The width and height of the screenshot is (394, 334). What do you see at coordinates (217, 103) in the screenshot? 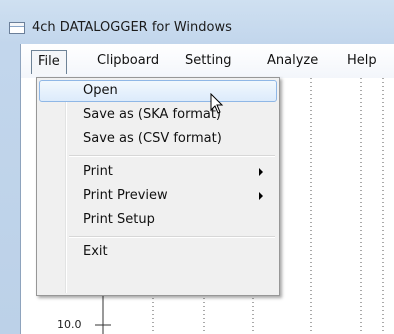
I see `arrow-cursor-icon` at bounding box center [217, 103].